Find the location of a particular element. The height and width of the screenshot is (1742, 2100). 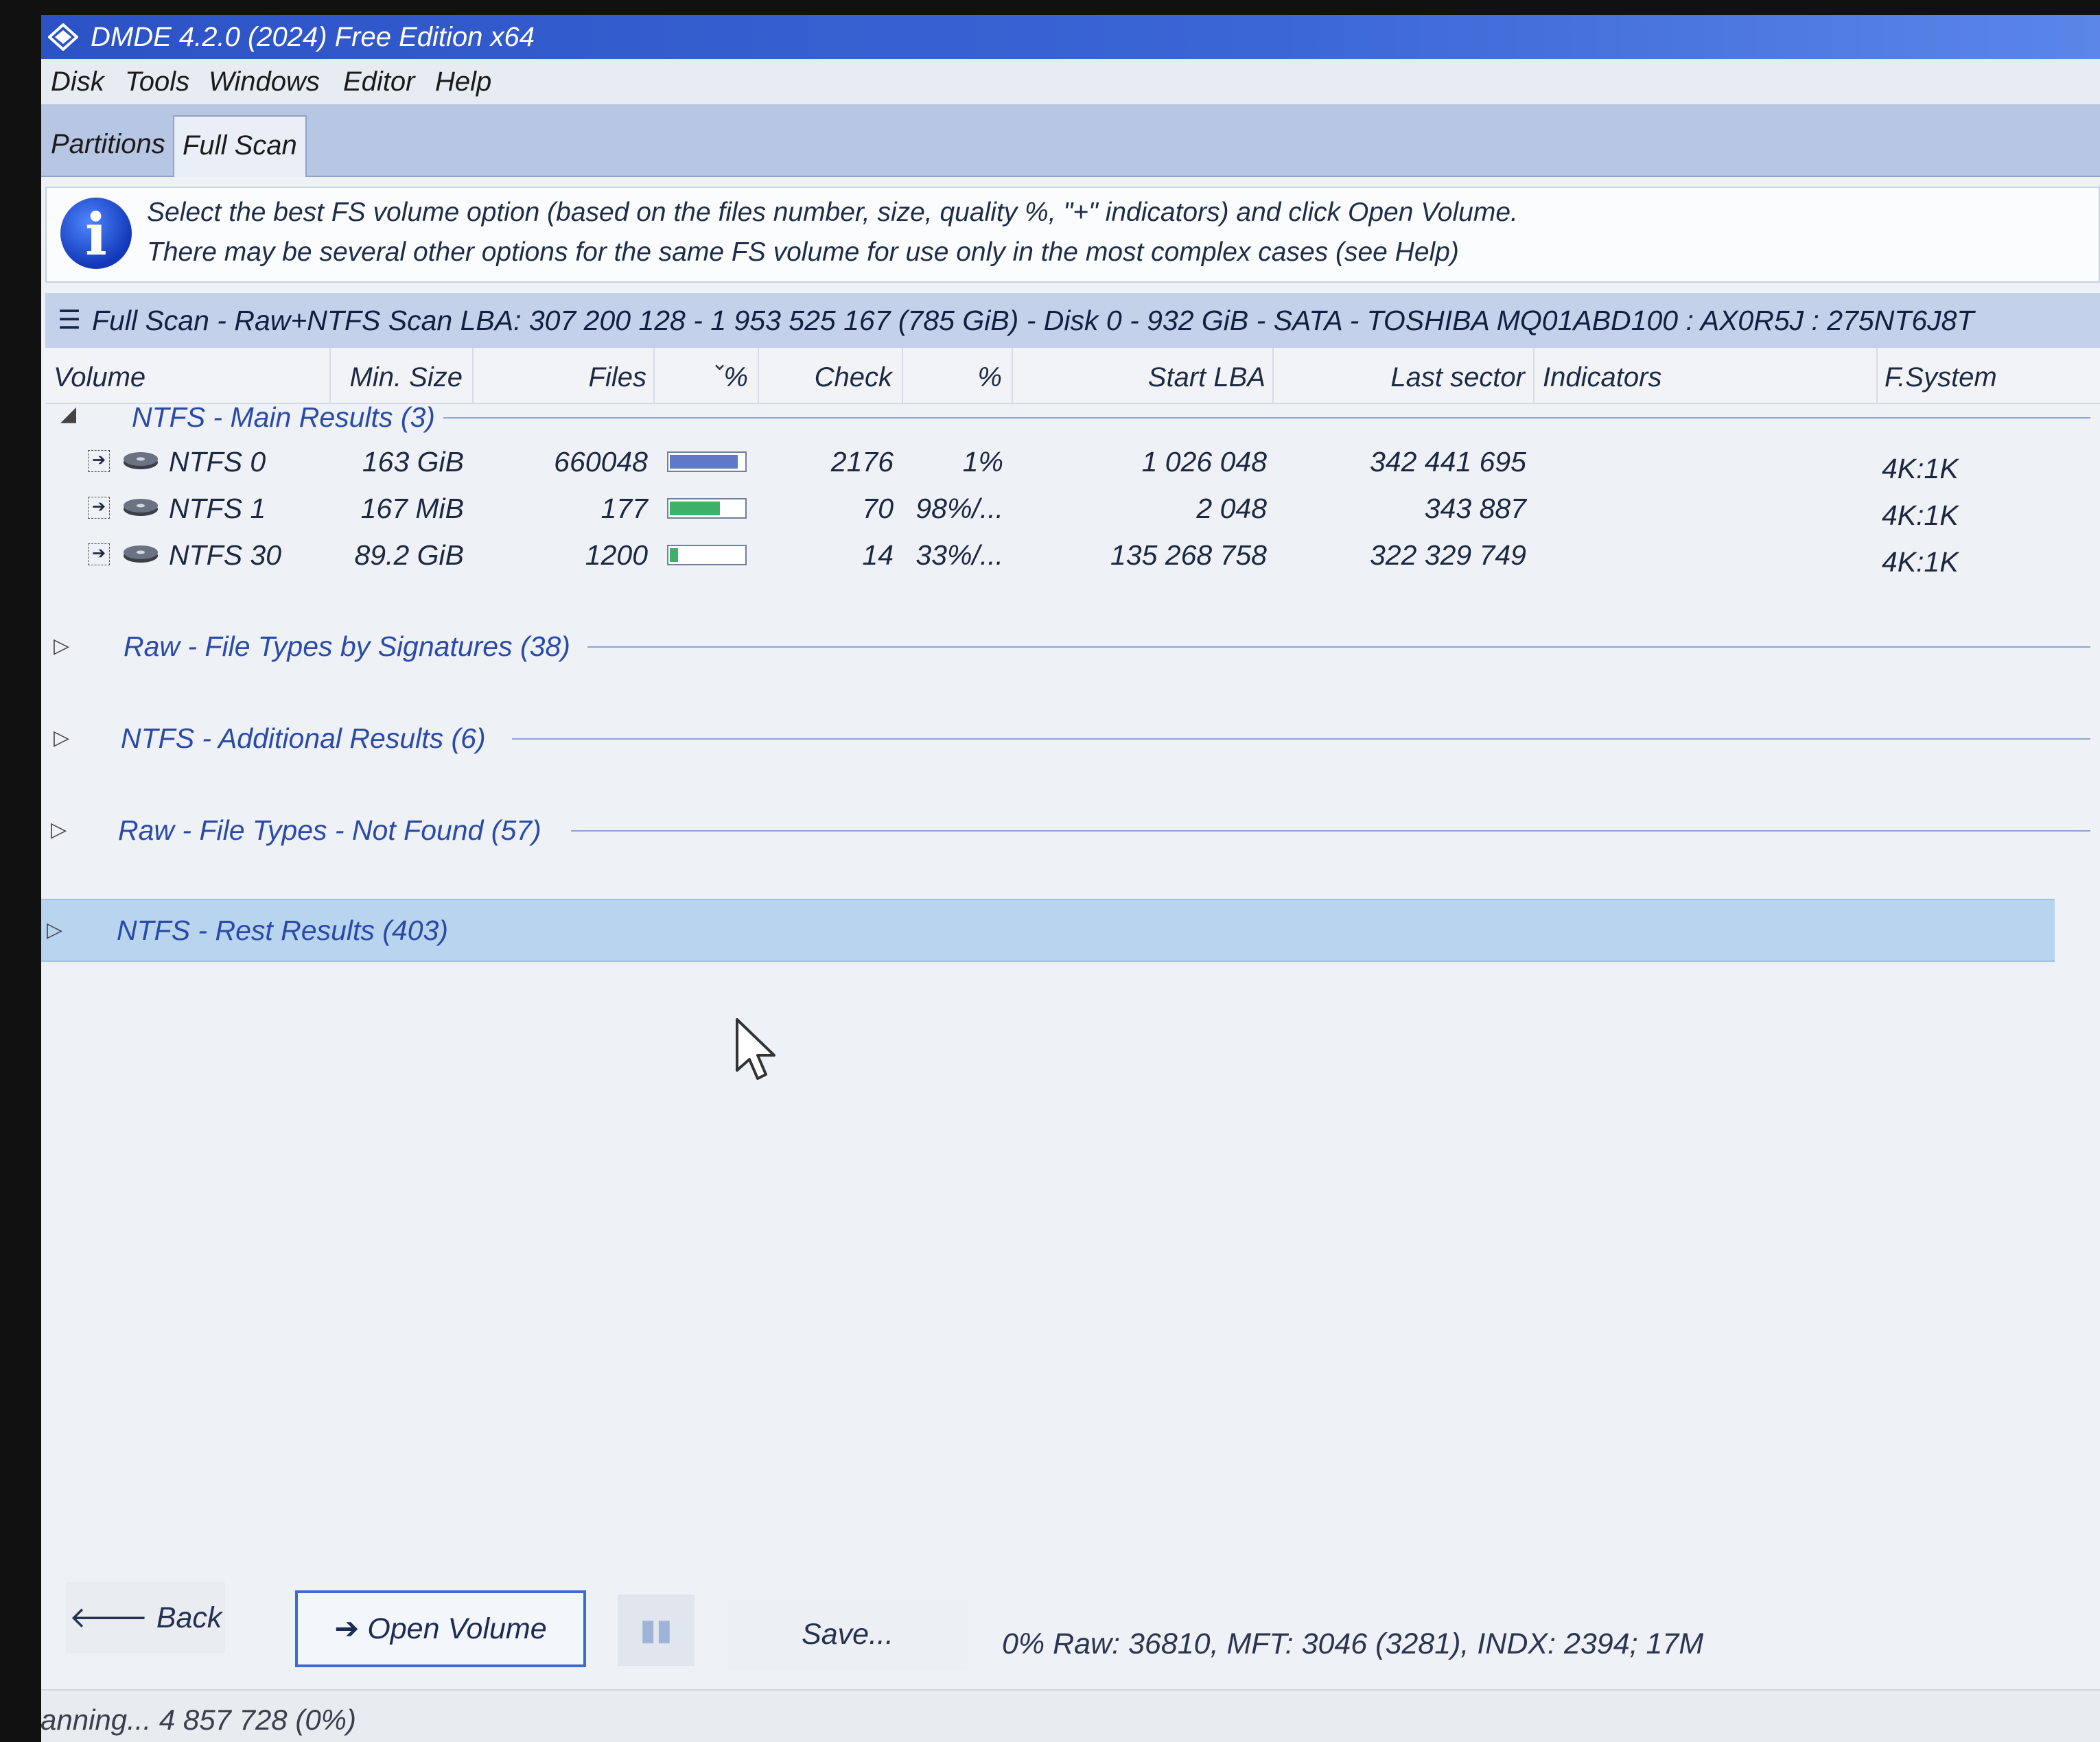

status-bar: Scanning... 4 857 728 (0%) is located at coordinates (1070, 1715).